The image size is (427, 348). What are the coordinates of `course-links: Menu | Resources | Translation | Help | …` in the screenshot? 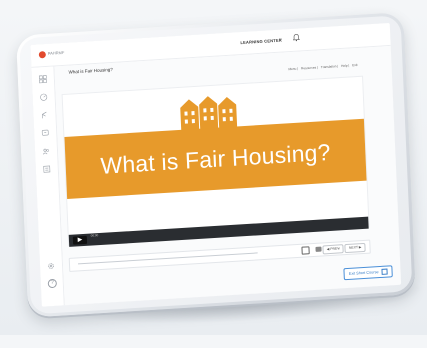 It's located at (321, 67).